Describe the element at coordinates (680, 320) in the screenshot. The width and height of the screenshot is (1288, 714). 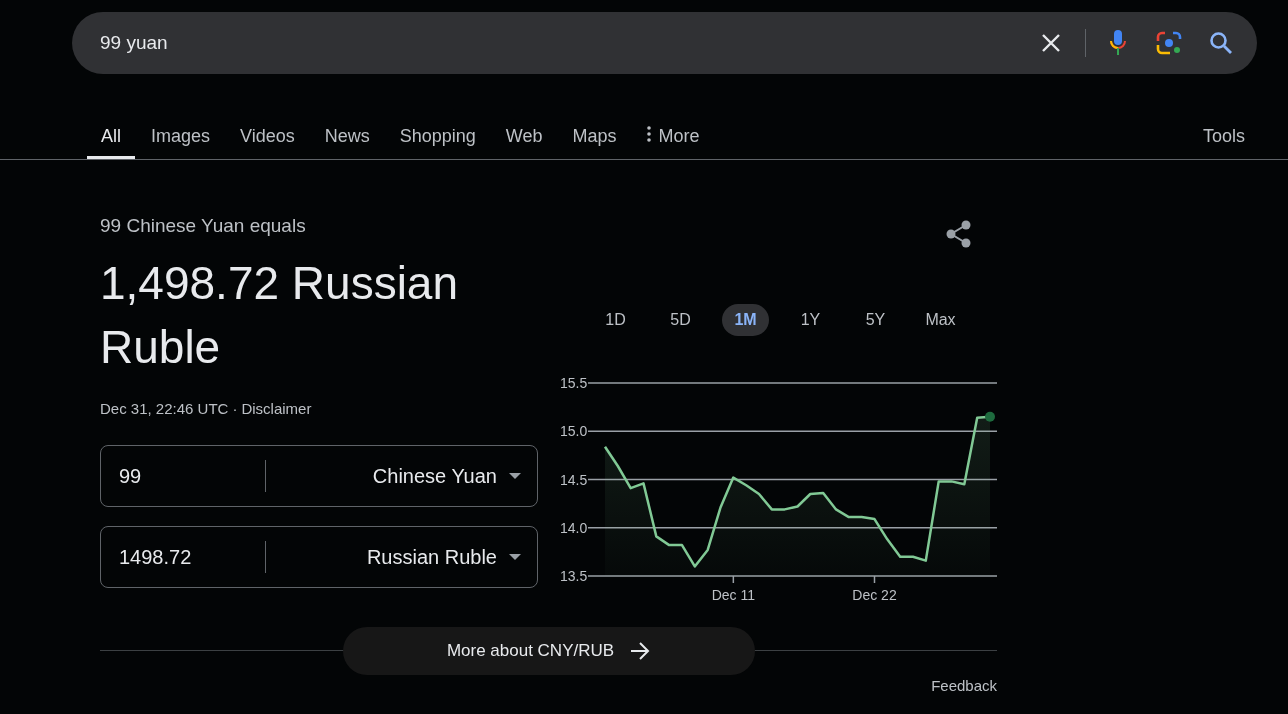
I see `time-range-tab: 5D` at that location.